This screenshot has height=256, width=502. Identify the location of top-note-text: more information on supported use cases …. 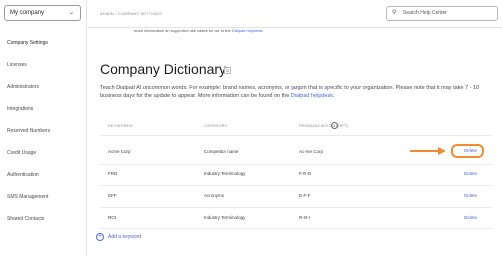
(183, 30).